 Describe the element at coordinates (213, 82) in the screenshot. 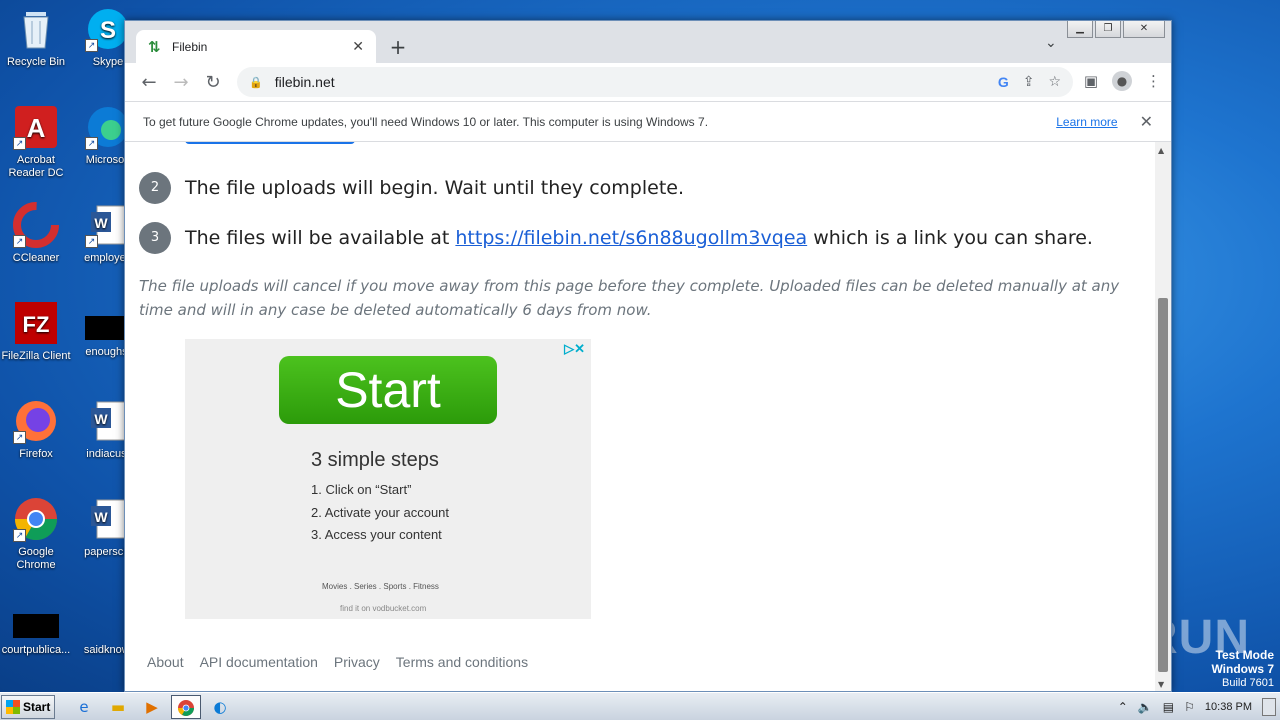

I see `reload-icon: ↻` at that location.